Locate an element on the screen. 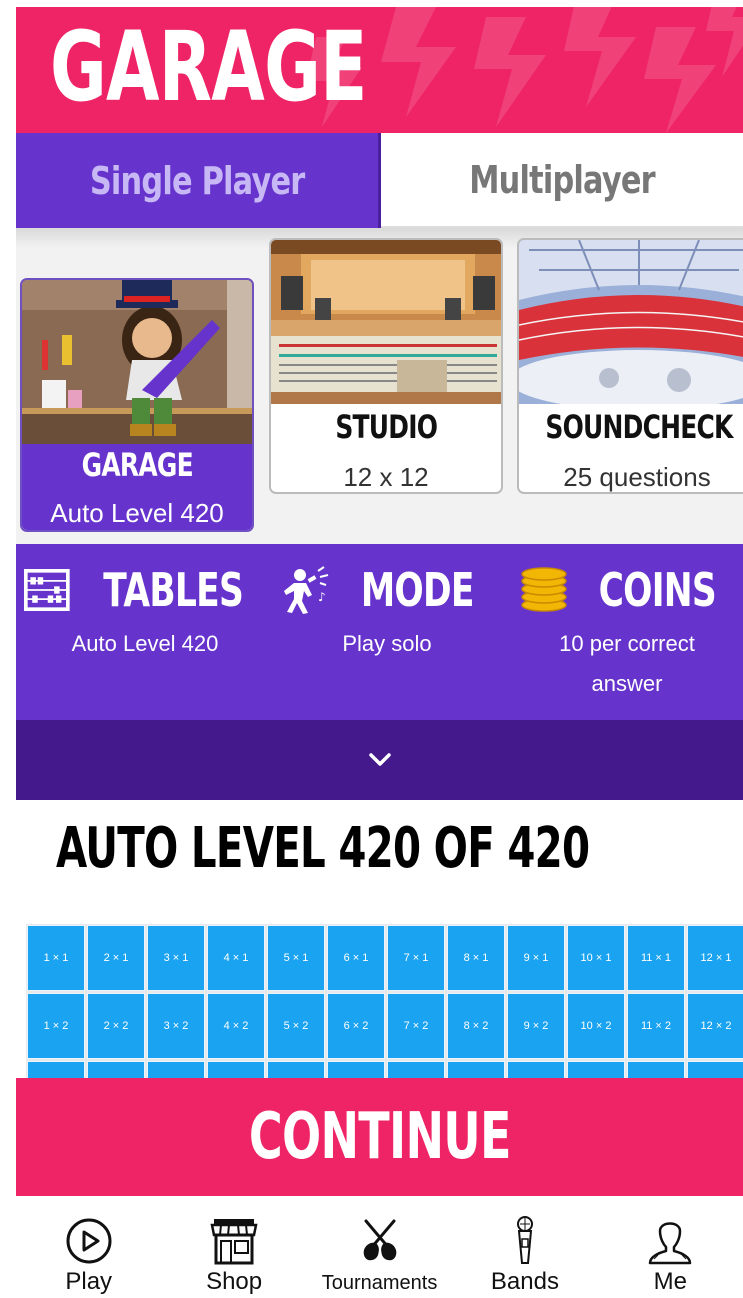  mode-card-title: GARAGE is located at coordinates (137, 465).